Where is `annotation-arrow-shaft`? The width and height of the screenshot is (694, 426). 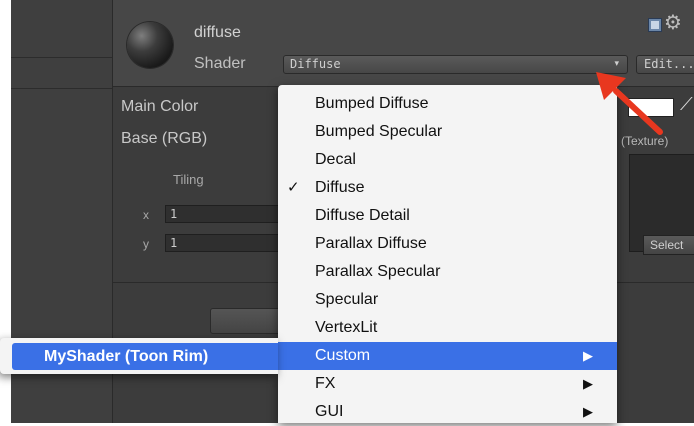 annotation-arrow-shaft is located at coordinates (638, 111).